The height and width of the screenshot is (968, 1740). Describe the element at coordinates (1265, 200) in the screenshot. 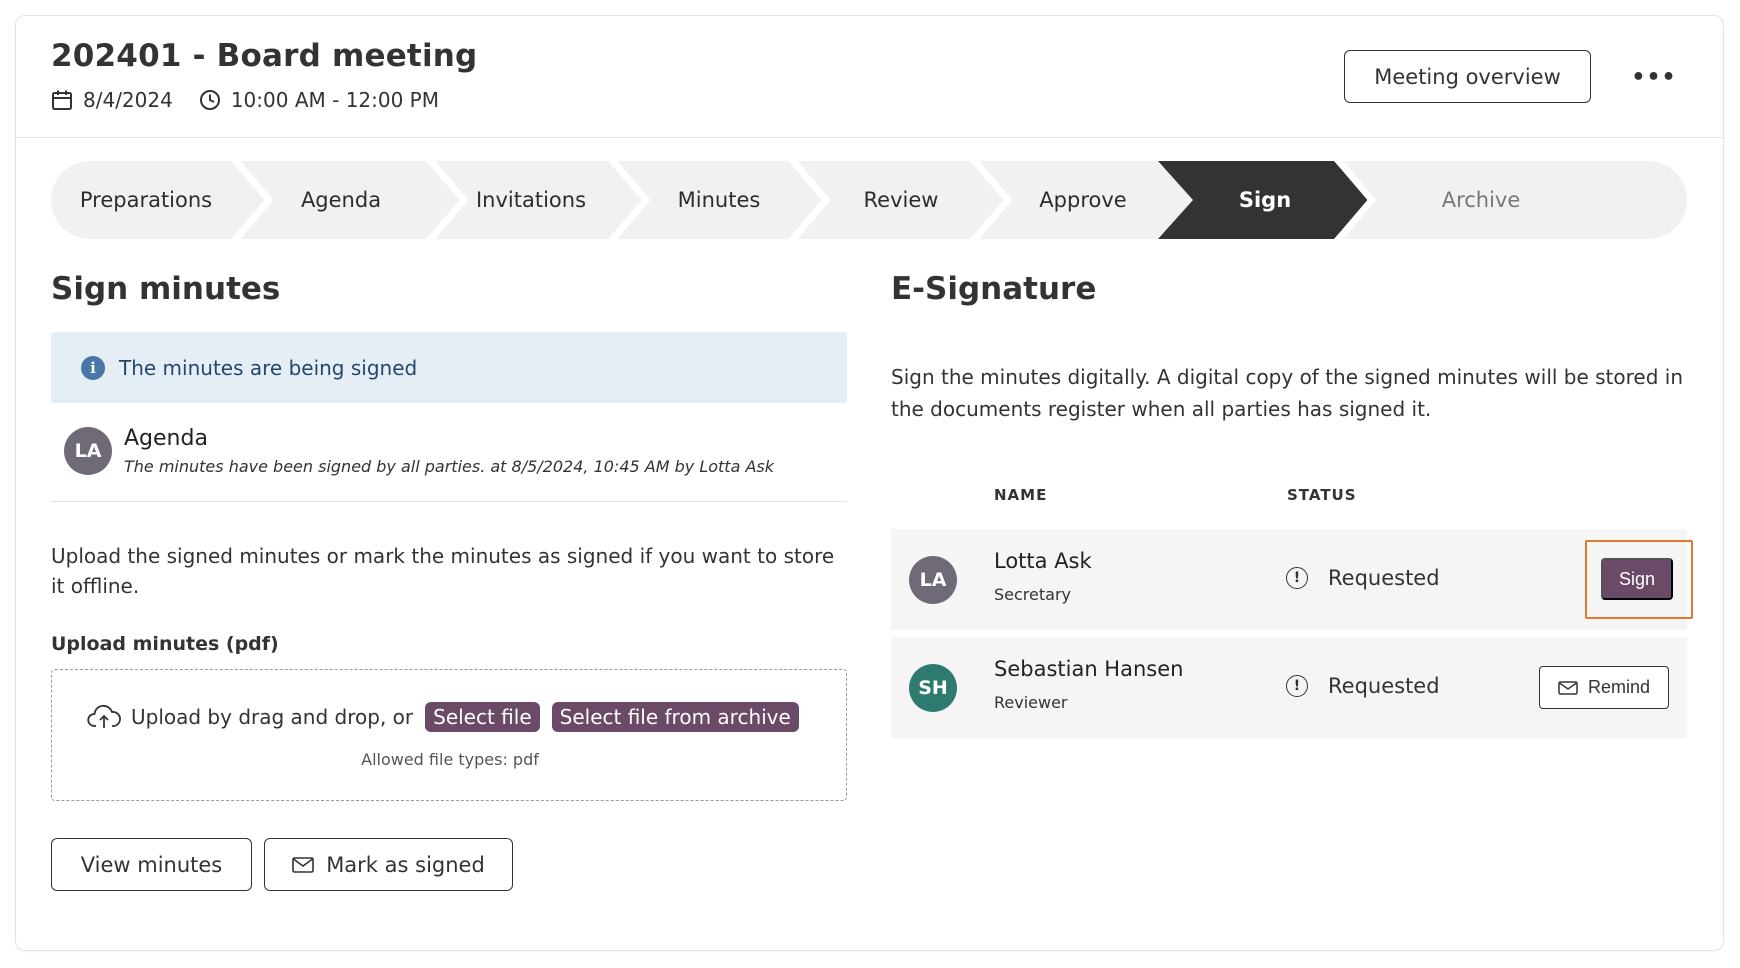

I see `step-sign: Sign` at that location.